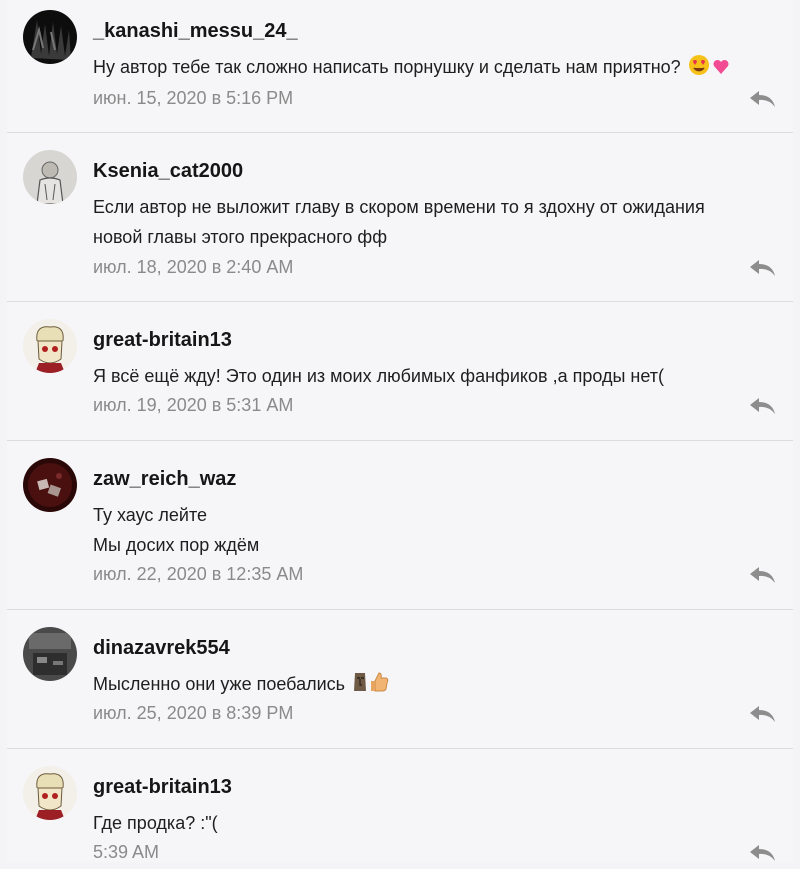 This screenshot has height=869, width=800. What do you see at coordinates (126, 852) in the screenshot?
I see `comment-date: 5:39 AM` at bounding box center [126, 852].